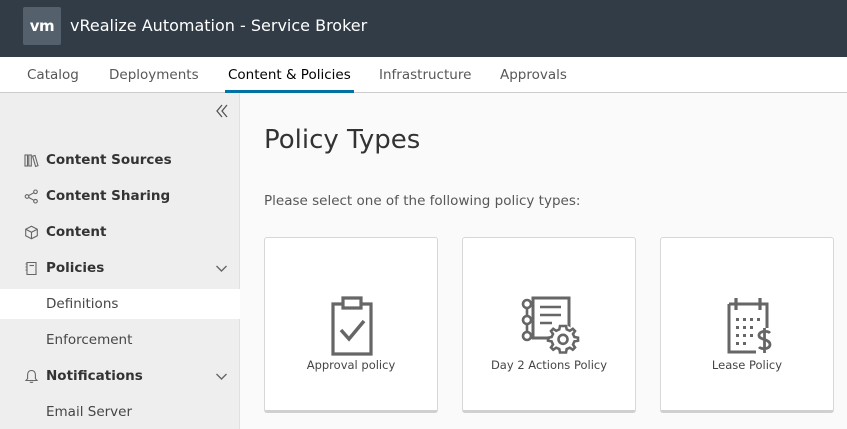  Describe the element at coordinates (31, 376) in the screenshot. I see `bell-icon` at that location.